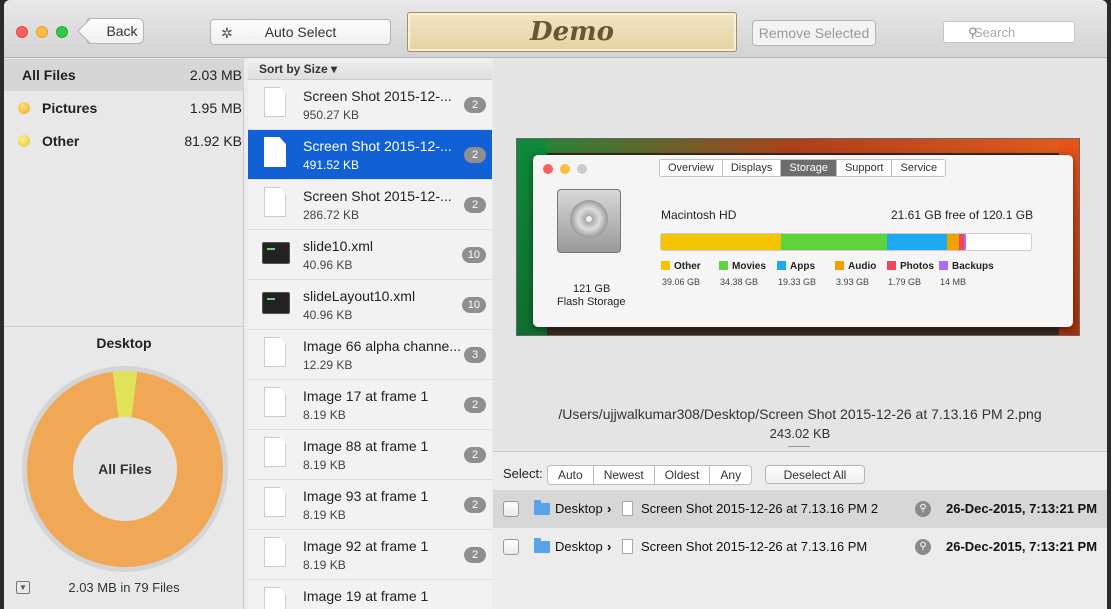 This screenshot has width=1111, height=609. I want to click on storage-legend-item: Audio, so click(855, 266).